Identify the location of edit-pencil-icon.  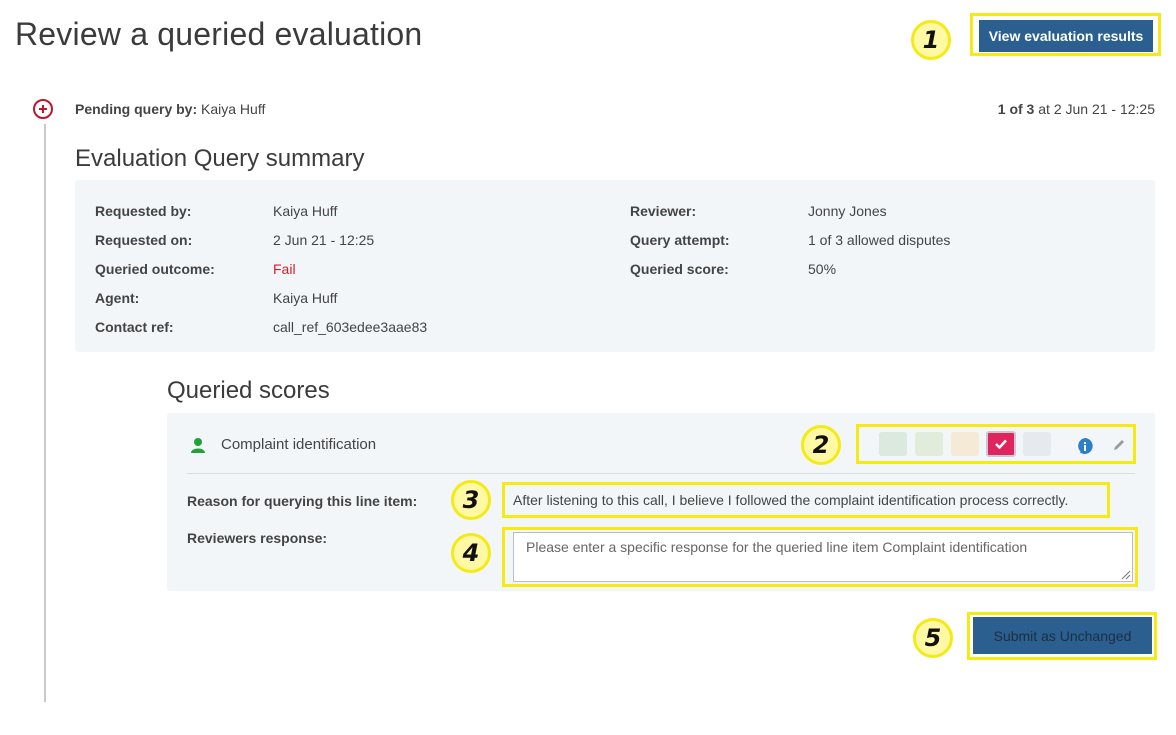
(1119, 445).